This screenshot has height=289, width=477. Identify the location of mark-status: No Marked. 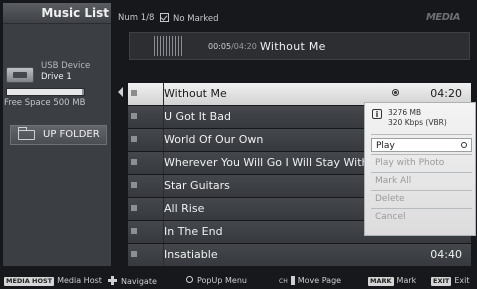
(189, 18).